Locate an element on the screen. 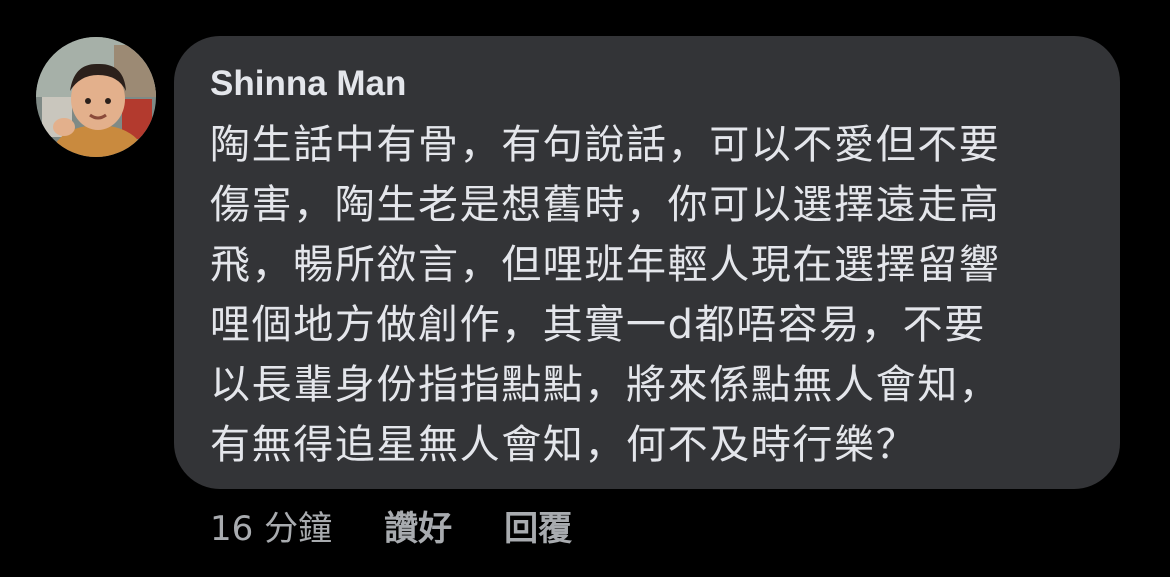 This screenshot has height=577, width=1170. like-button: 讚好 is located at coordinates (418, 525).